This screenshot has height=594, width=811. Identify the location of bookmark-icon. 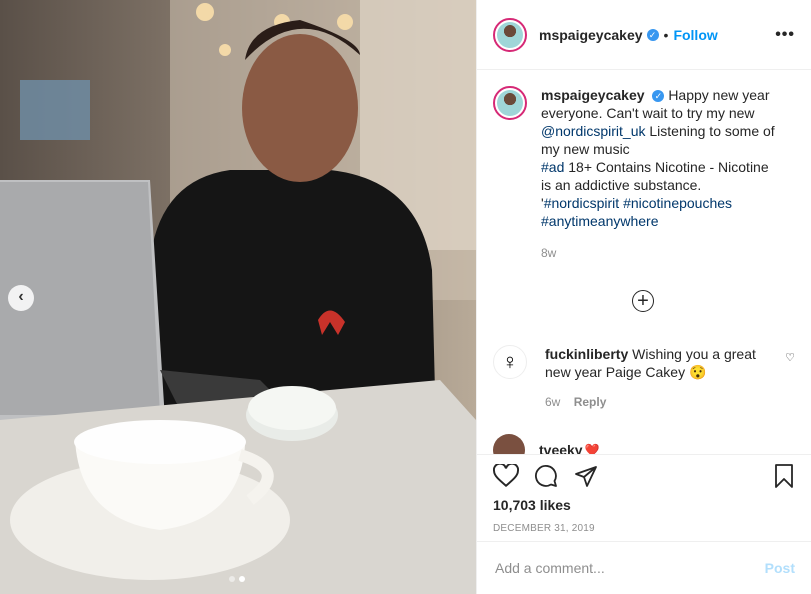
(784, 476).